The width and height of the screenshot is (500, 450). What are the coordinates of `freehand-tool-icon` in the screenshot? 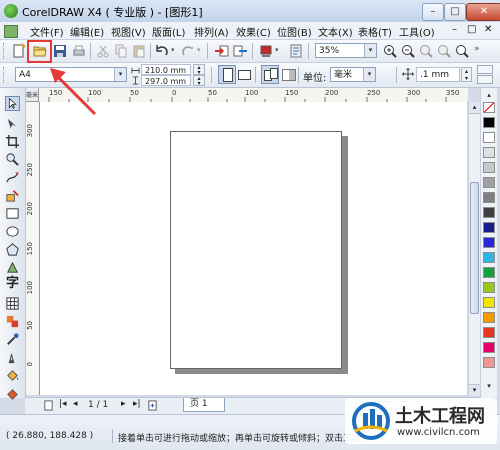 It's located at (12, 177).